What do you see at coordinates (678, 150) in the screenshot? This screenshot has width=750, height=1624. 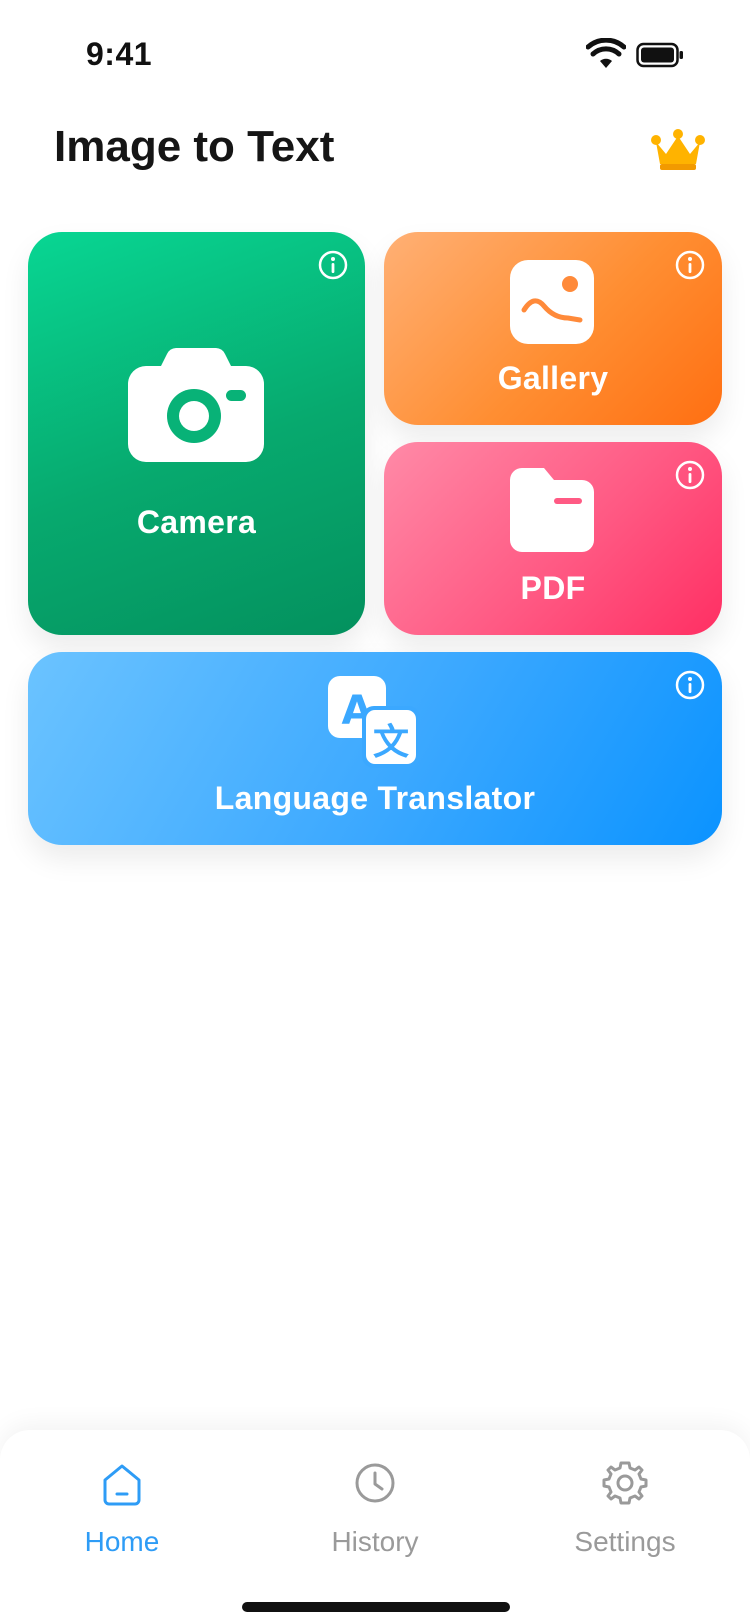 I see `crown-icon` at bounding box center [678, 150].